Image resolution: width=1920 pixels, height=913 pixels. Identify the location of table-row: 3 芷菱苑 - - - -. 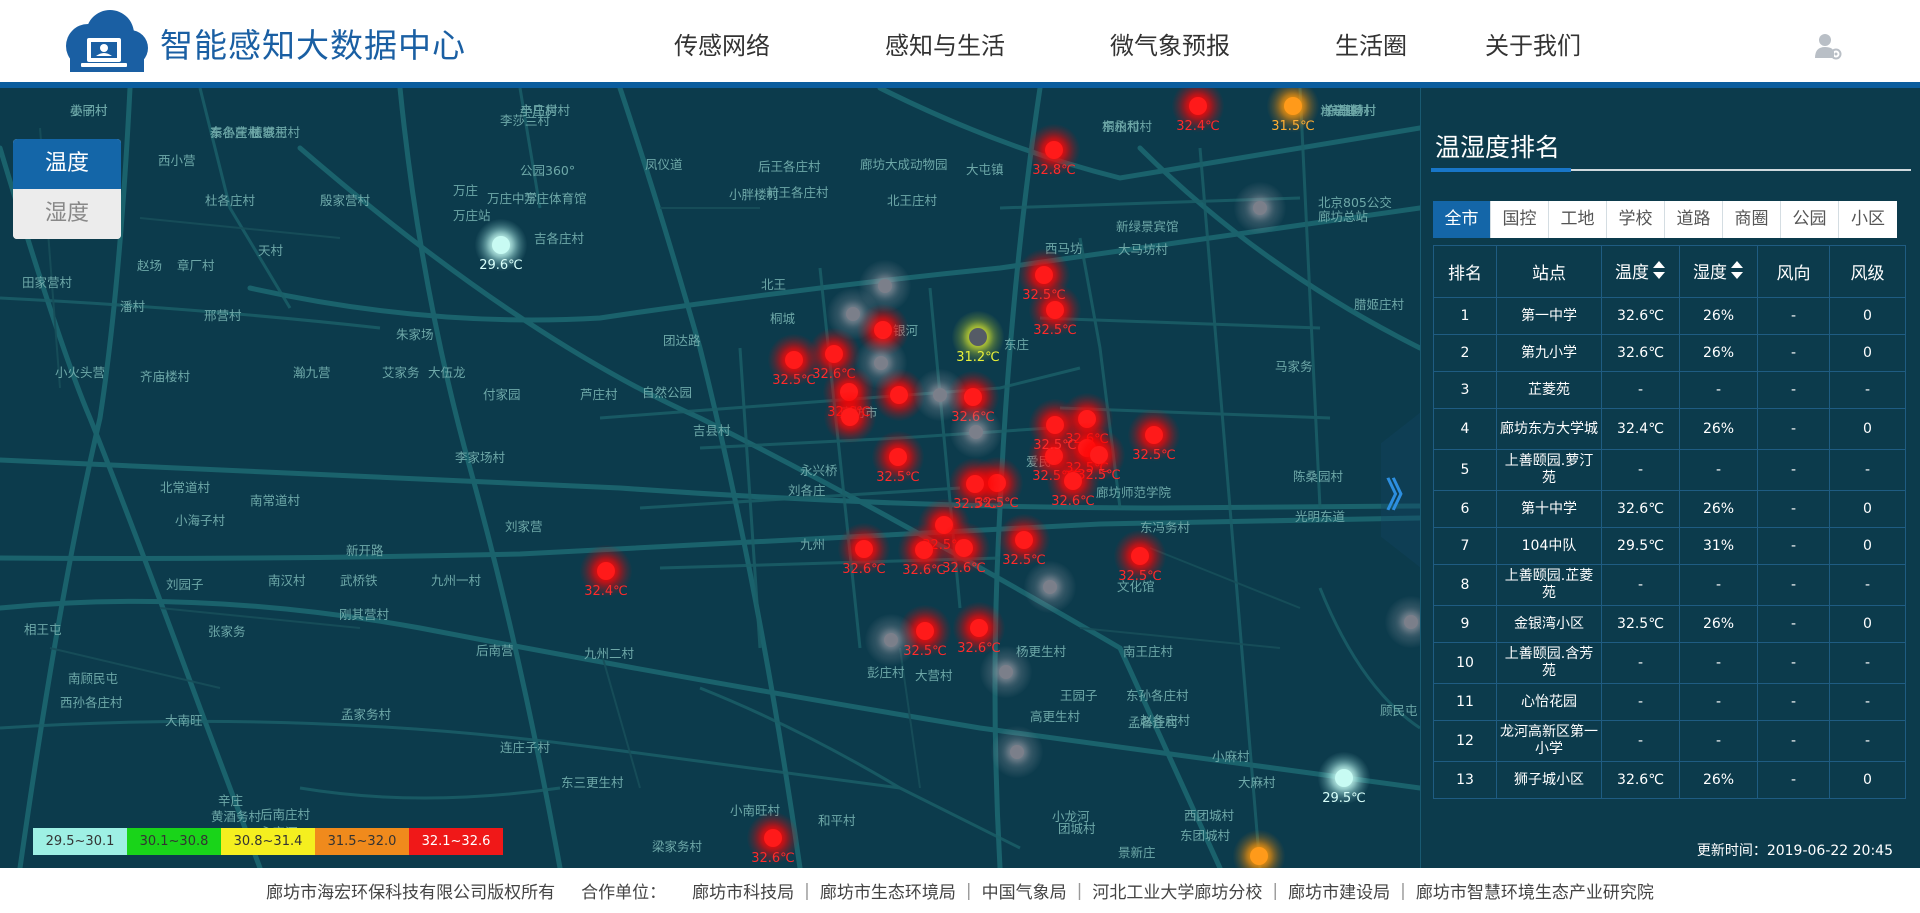
(1669, 390).